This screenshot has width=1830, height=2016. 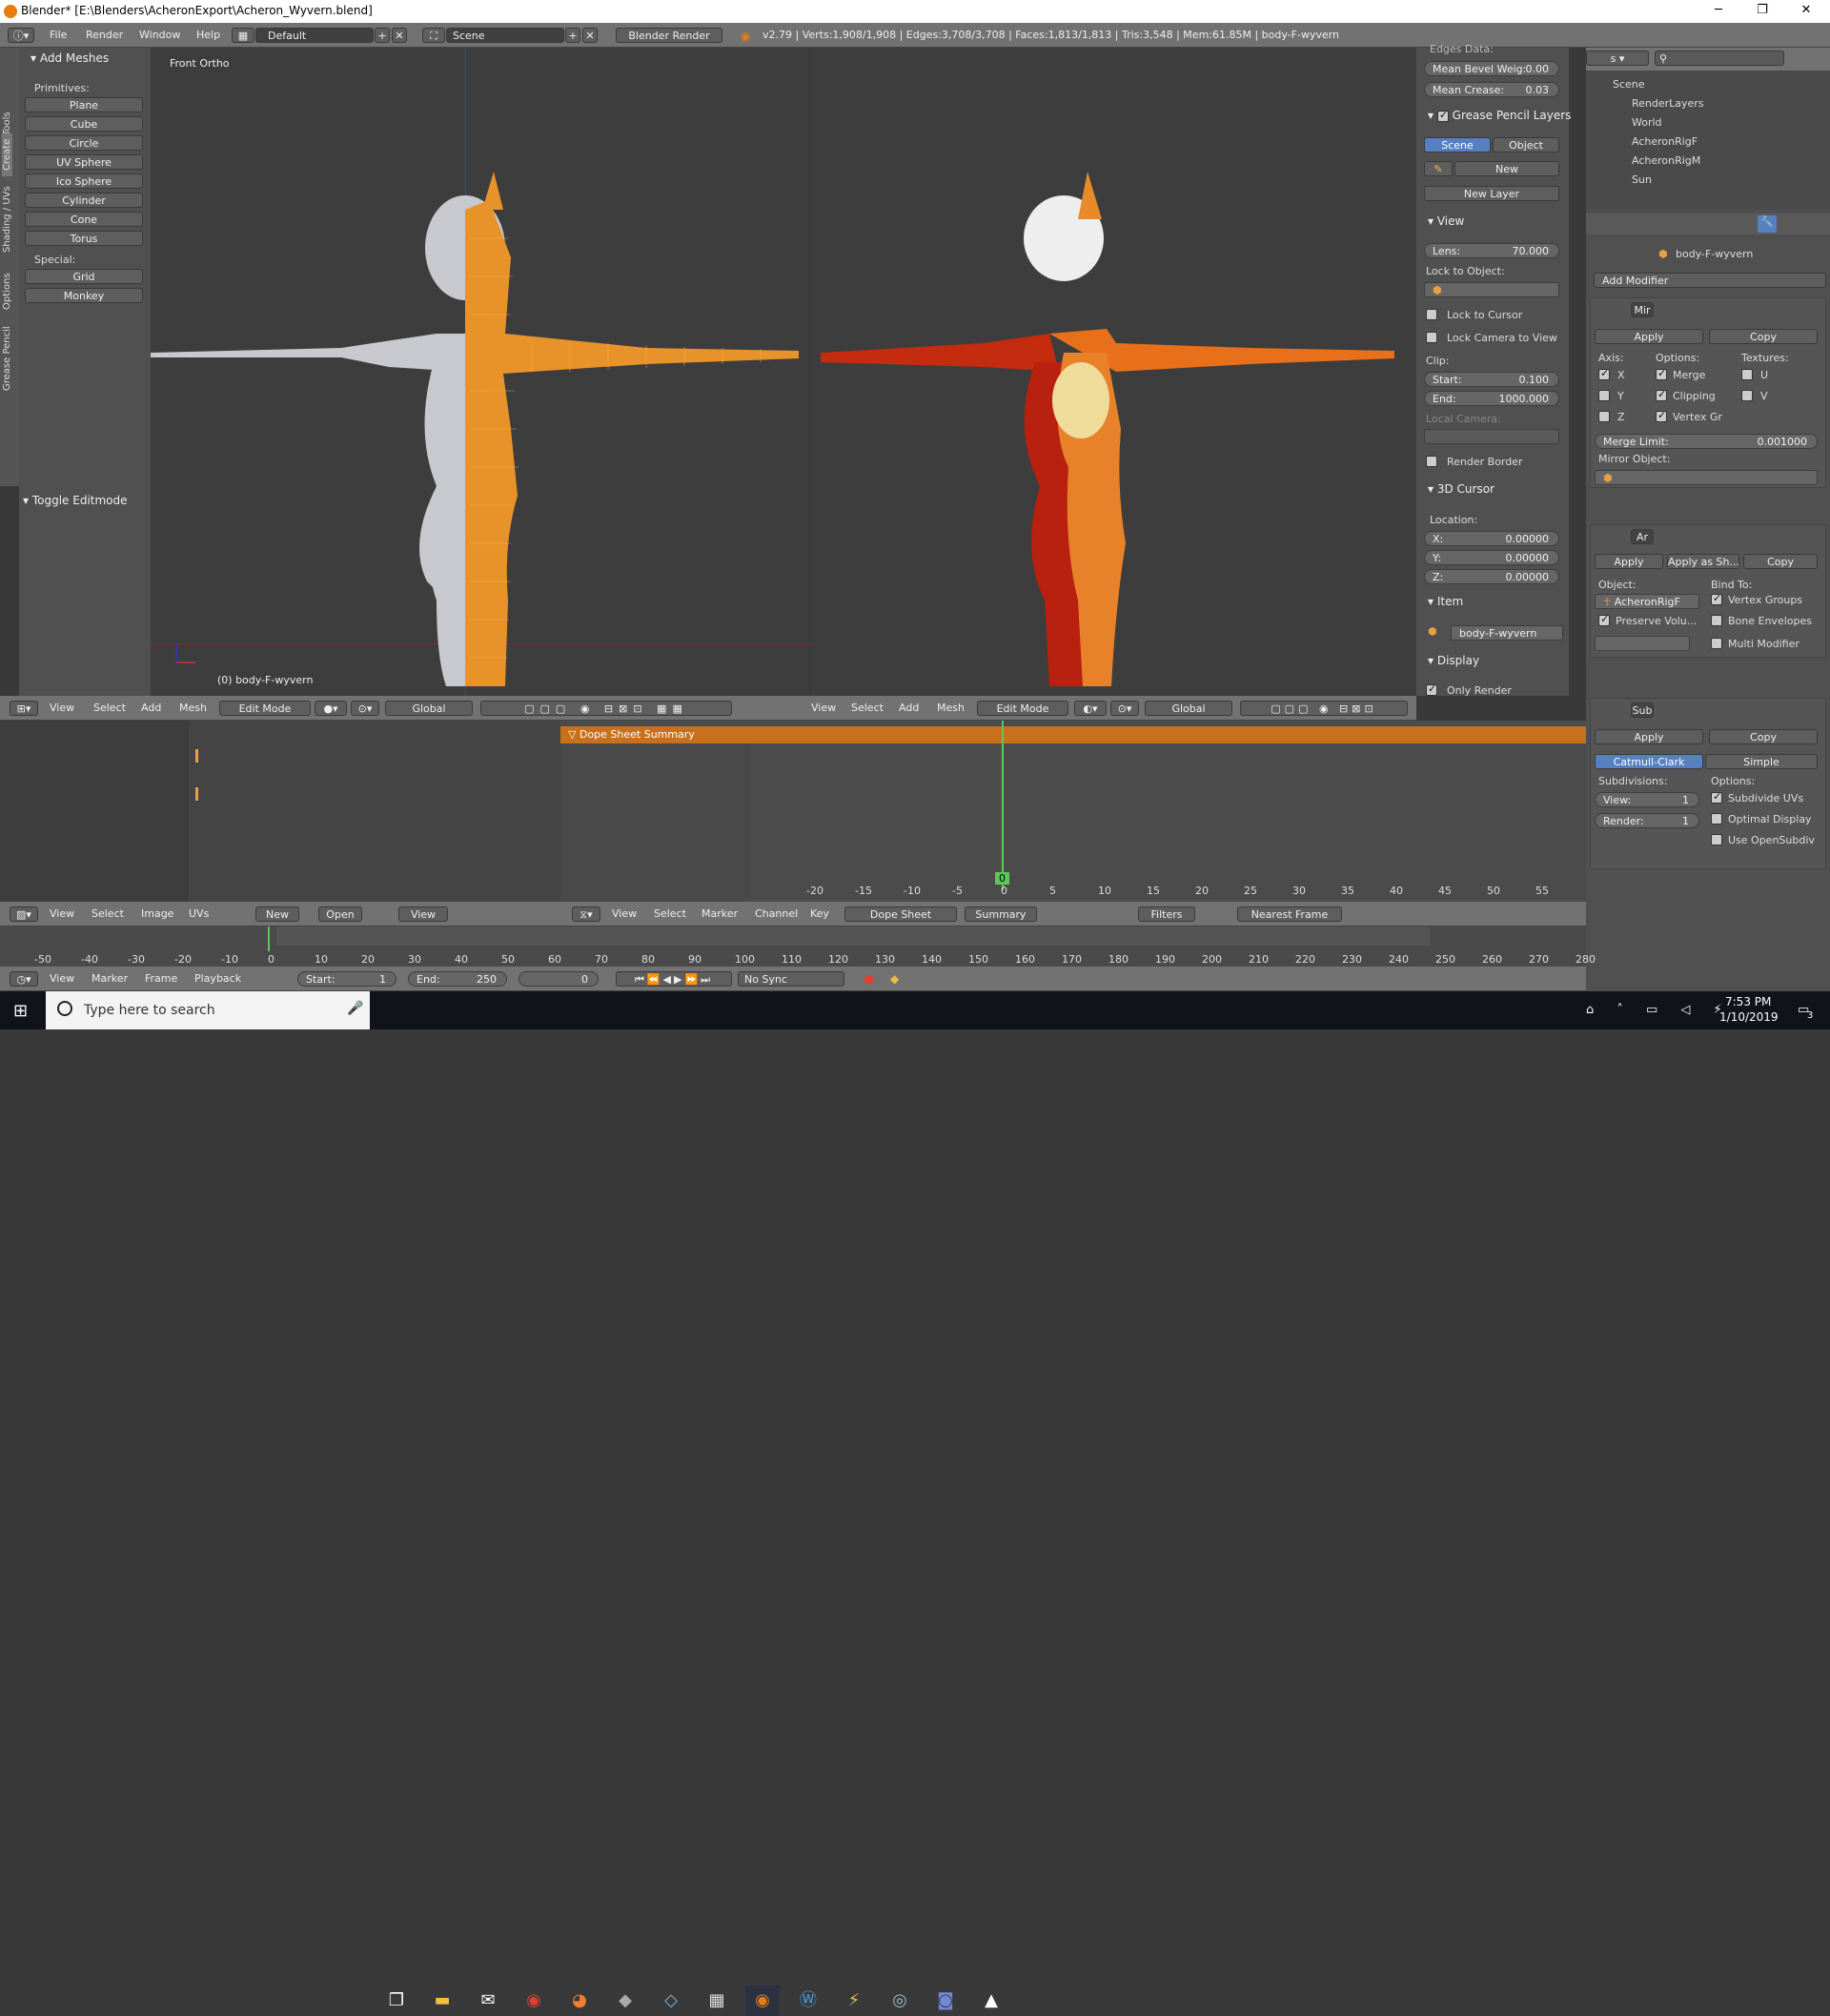 What do you see at coordinates (7, 219) in the screenshot?
I see `tab-shading-uvs: Shading / UVs` at bounding box center [7, 219].